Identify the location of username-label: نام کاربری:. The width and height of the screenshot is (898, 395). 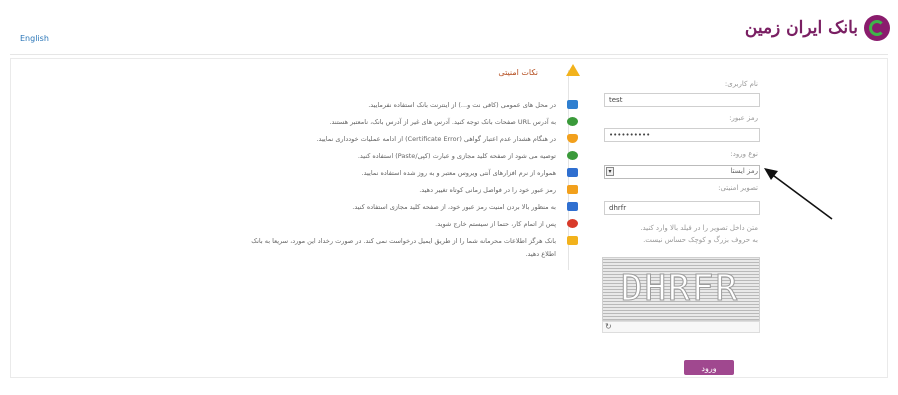
(741, 84).